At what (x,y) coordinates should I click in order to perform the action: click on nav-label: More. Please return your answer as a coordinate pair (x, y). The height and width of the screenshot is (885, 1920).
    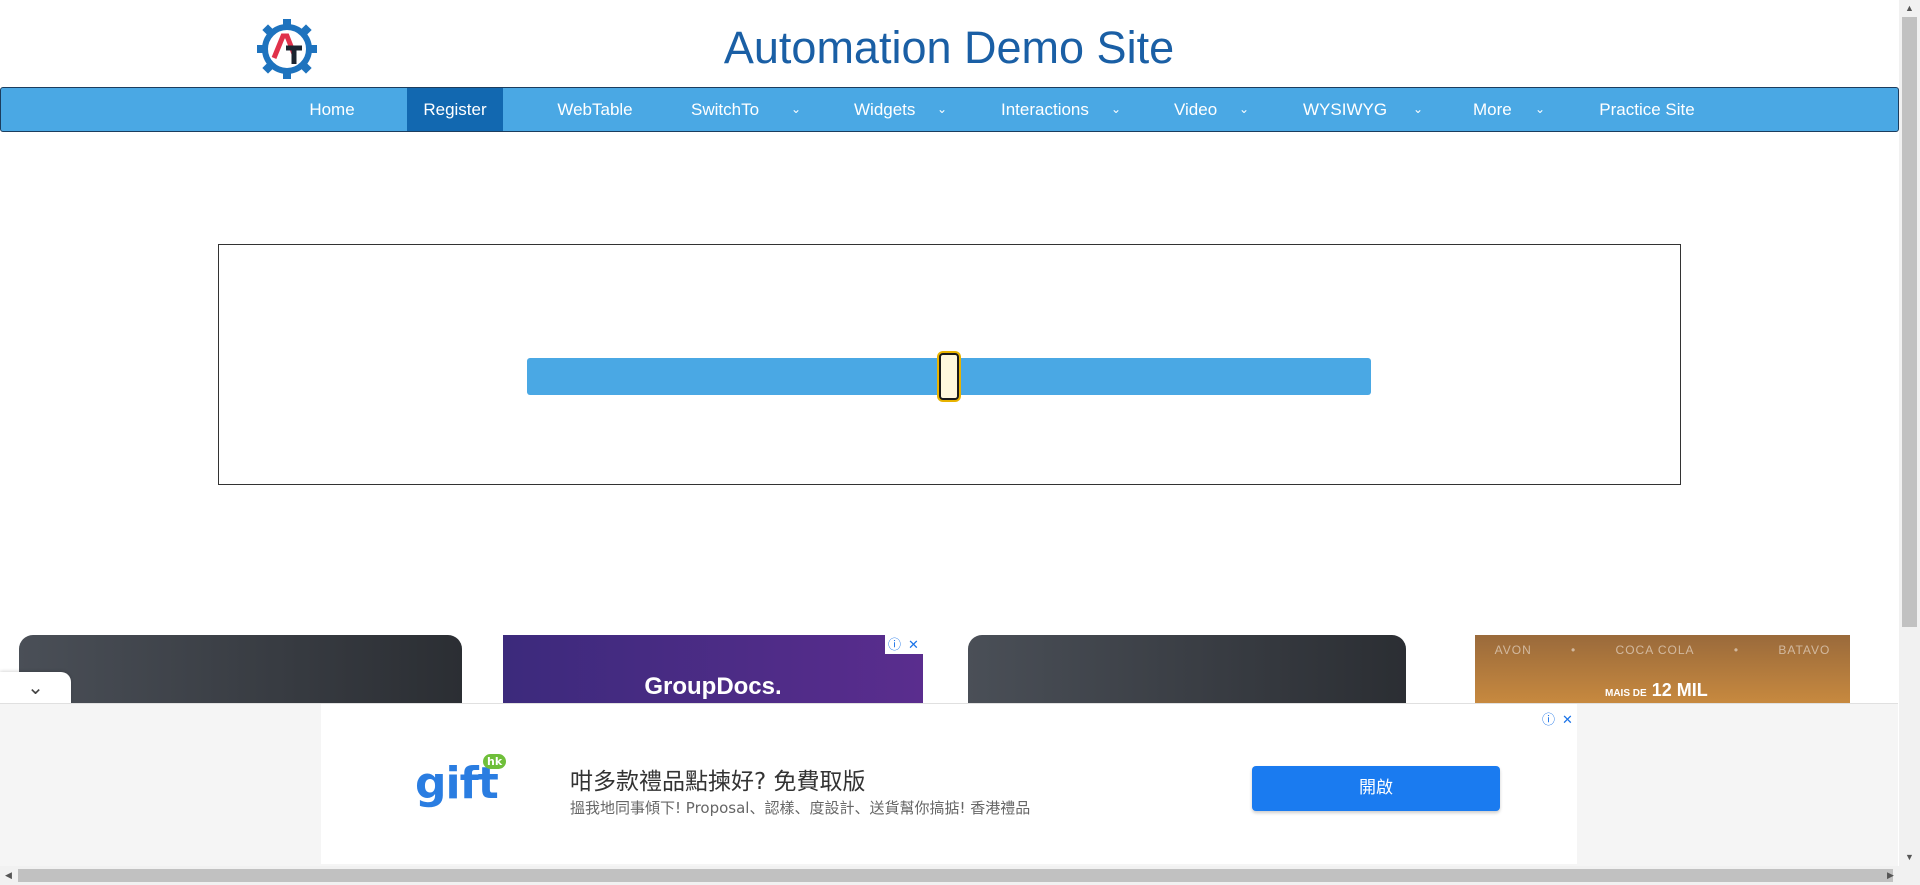
    Looking at the image, I should click on (1492, 109).